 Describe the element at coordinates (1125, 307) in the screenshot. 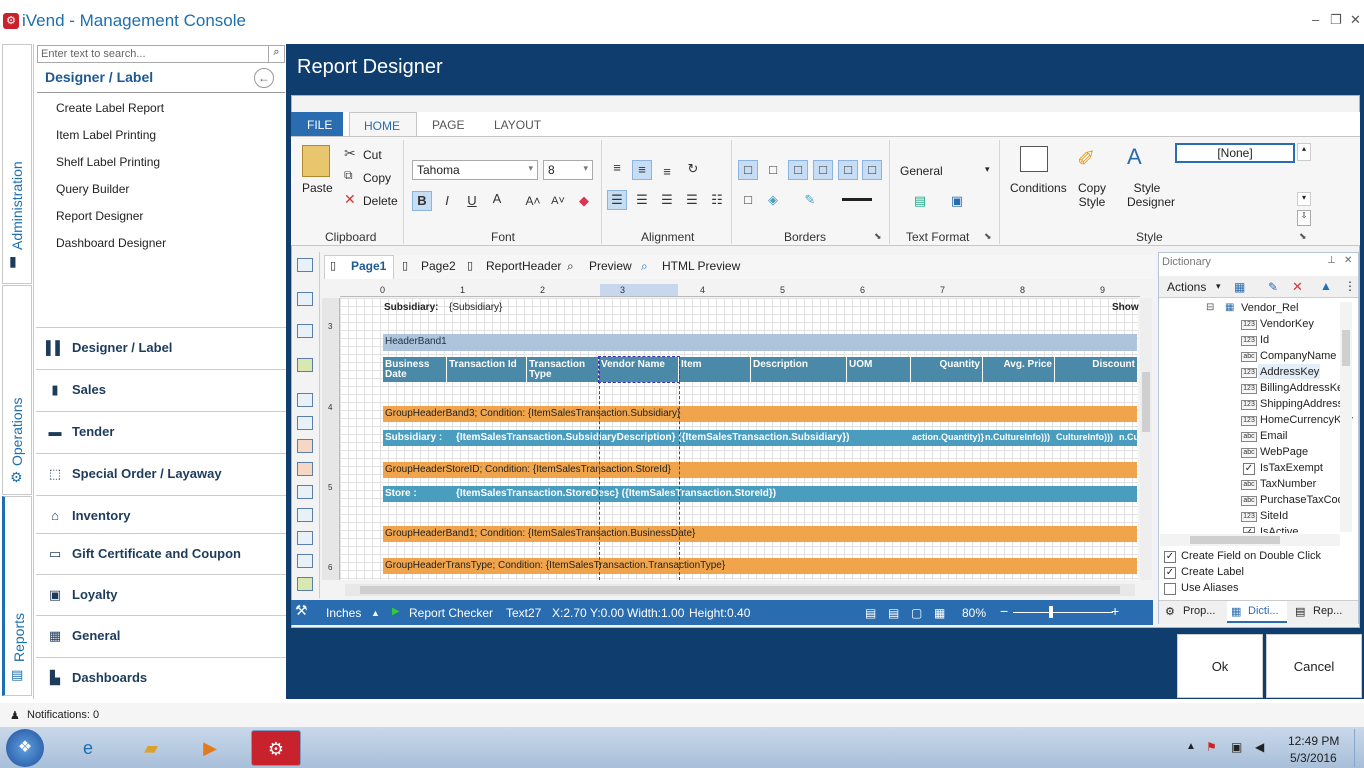

I see `show-label: Show` at that location.